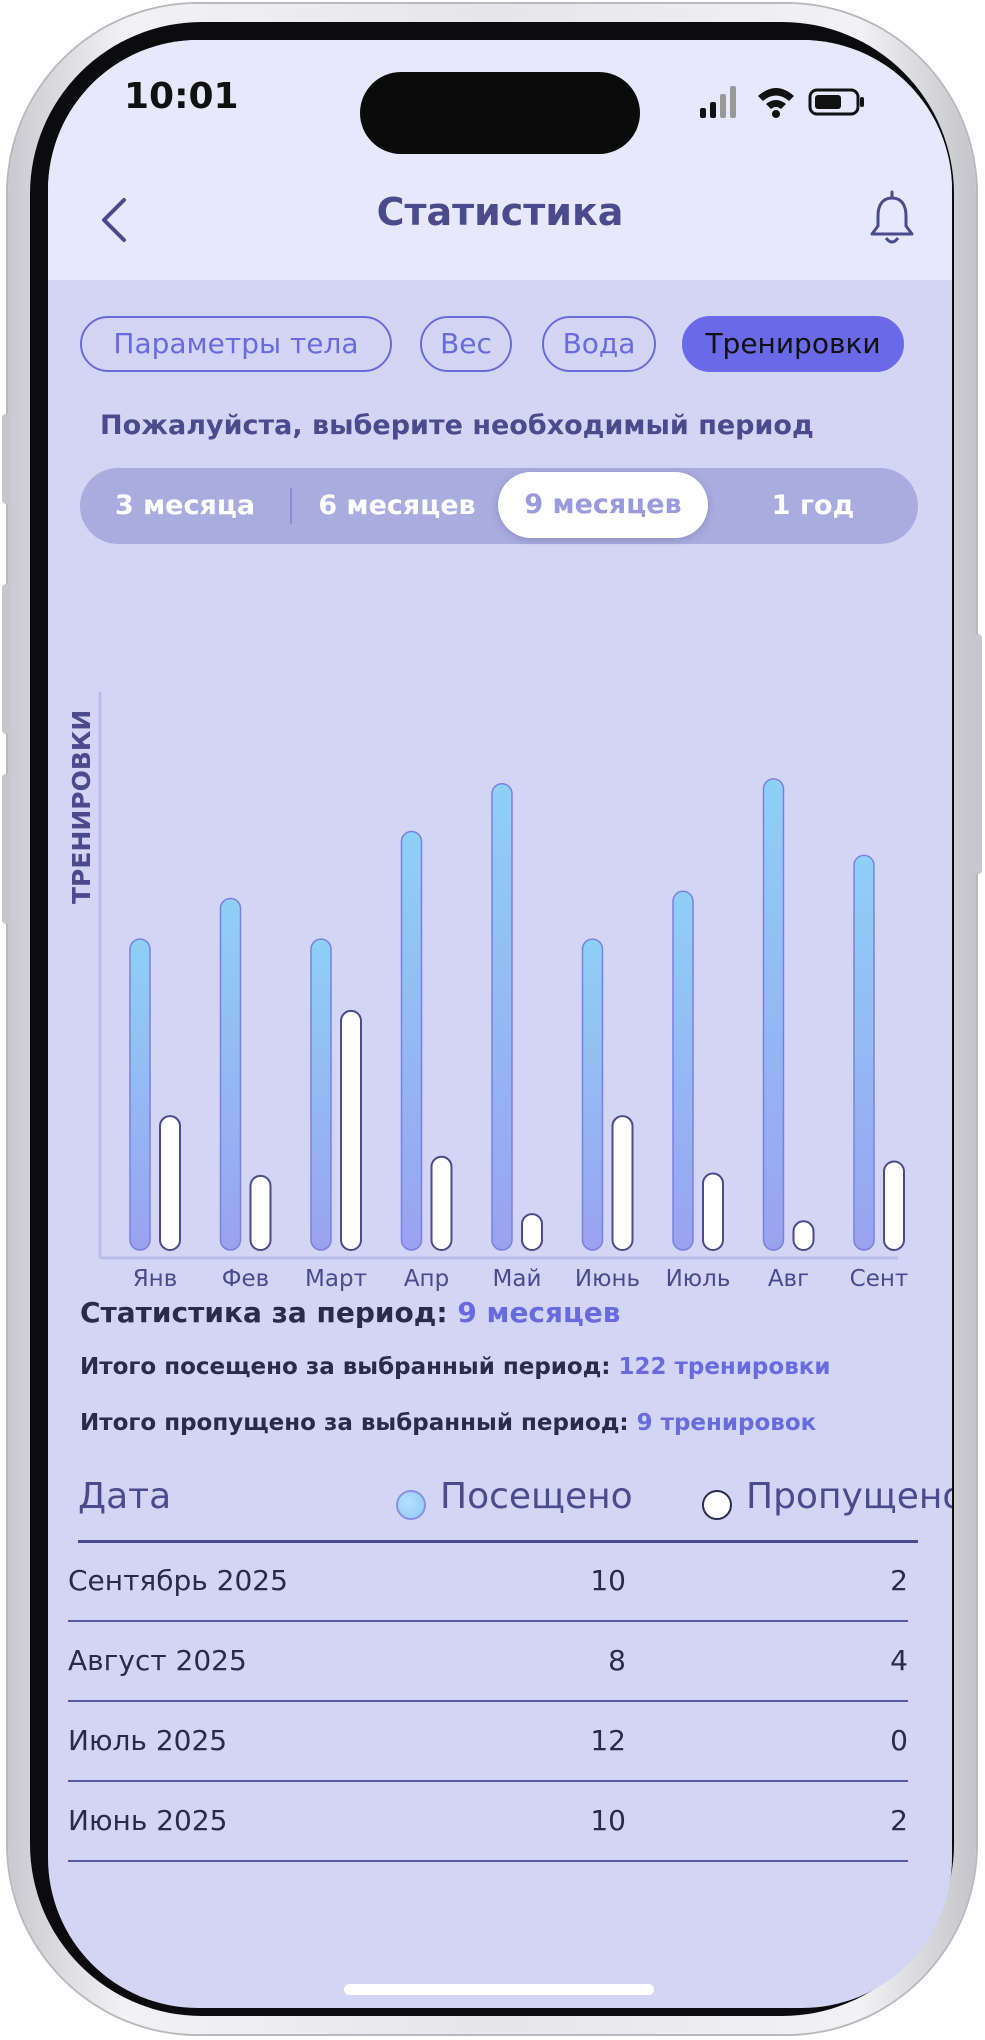 The width and height of the screenshot is (985, 2040). I want to click on volume-down-button, so click(6, 849).